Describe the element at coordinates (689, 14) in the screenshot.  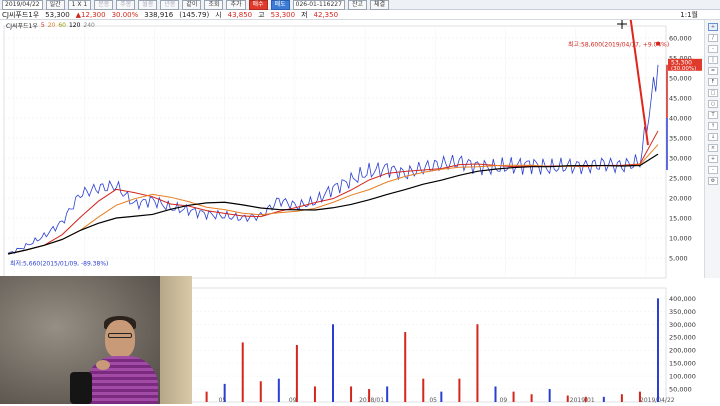
I see `scale-label: 1:1월` at that location.